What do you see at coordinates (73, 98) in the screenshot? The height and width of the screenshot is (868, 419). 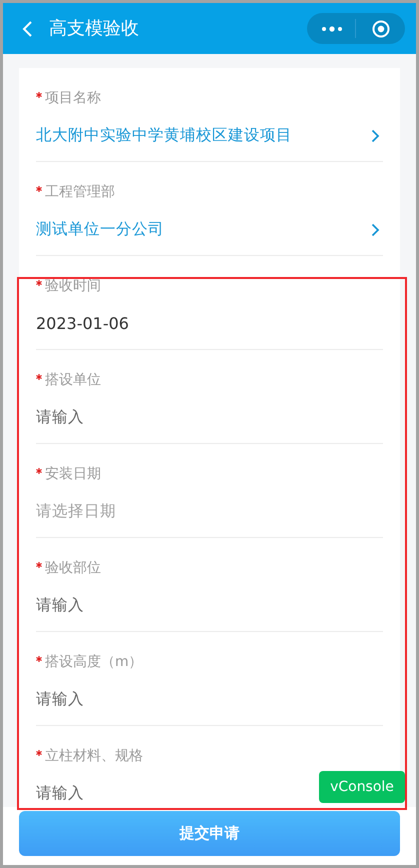 I see `field-label: 项目名称` at bounding box center [73, 98].